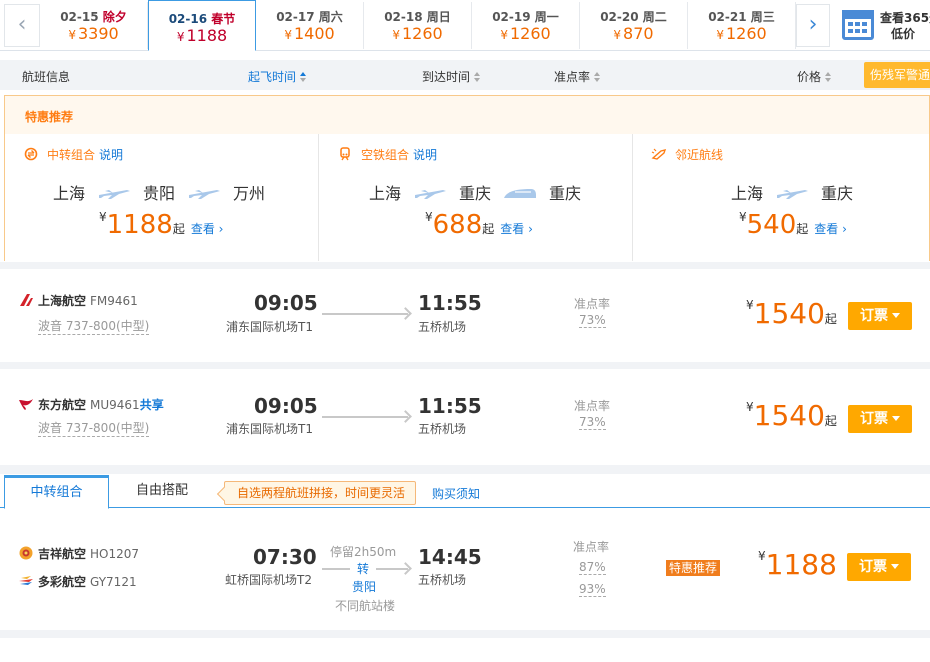 The width and height of the screenshot is (930, 662). Describe the element at coordinates (26, 580) in the screenshot. I see `colorful-guizhou-logo-icon` at that location.